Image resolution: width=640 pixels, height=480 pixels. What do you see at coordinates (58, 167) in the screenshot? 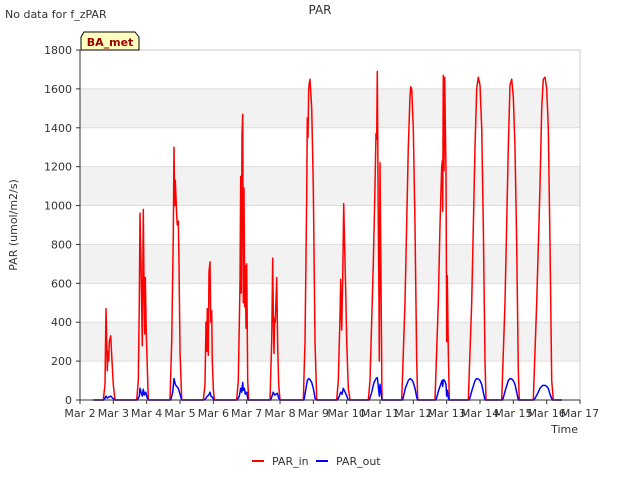
I see `y-tick-label-1200: 1200` at bounding box center [58, 167].